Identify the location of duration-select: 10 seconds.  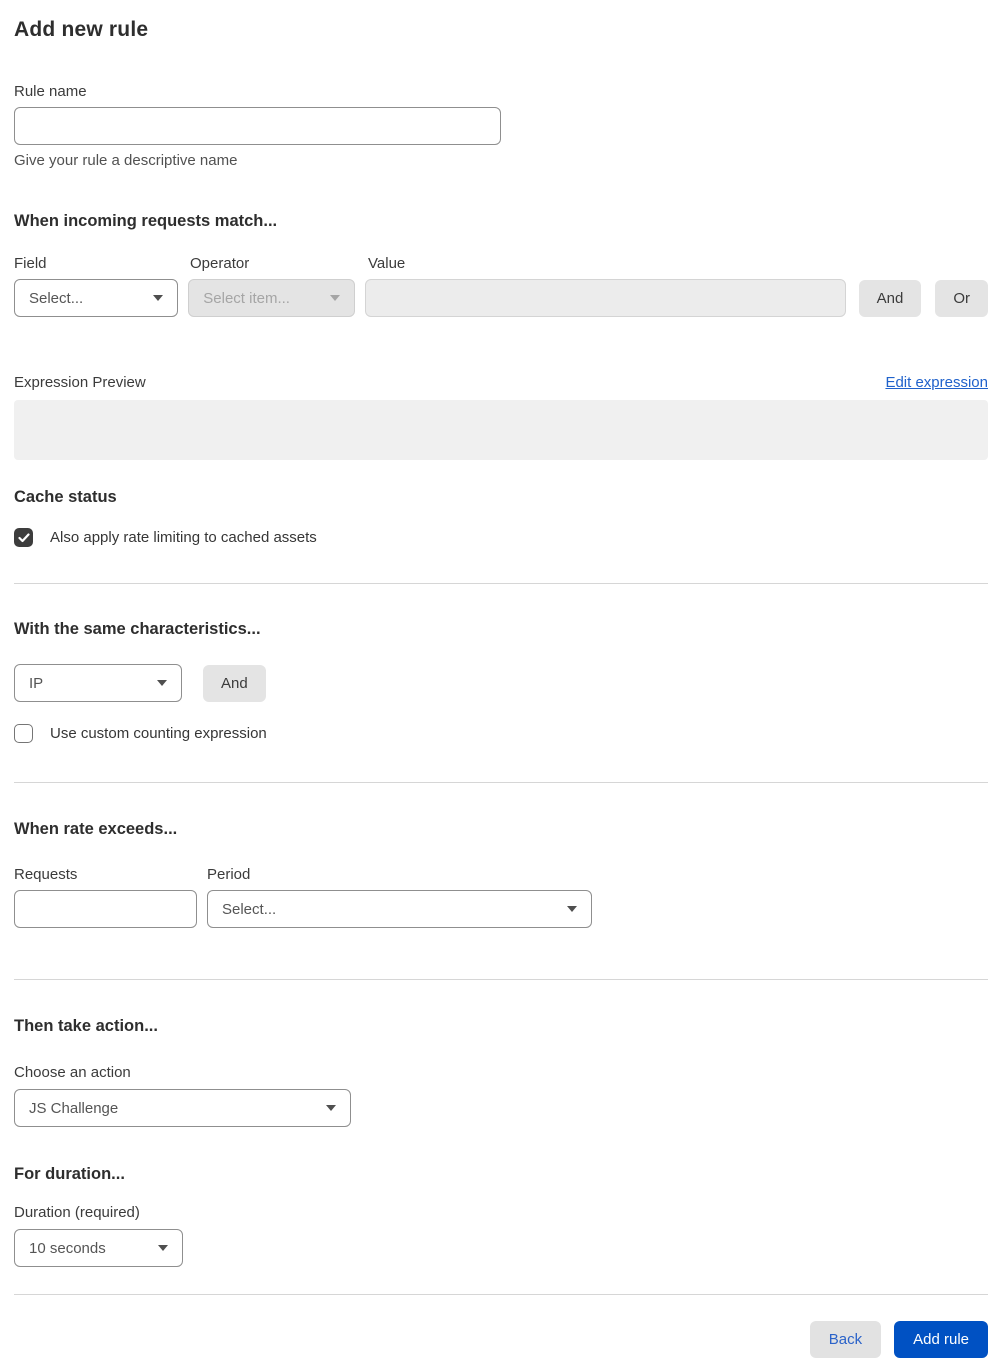
(98, 1248).